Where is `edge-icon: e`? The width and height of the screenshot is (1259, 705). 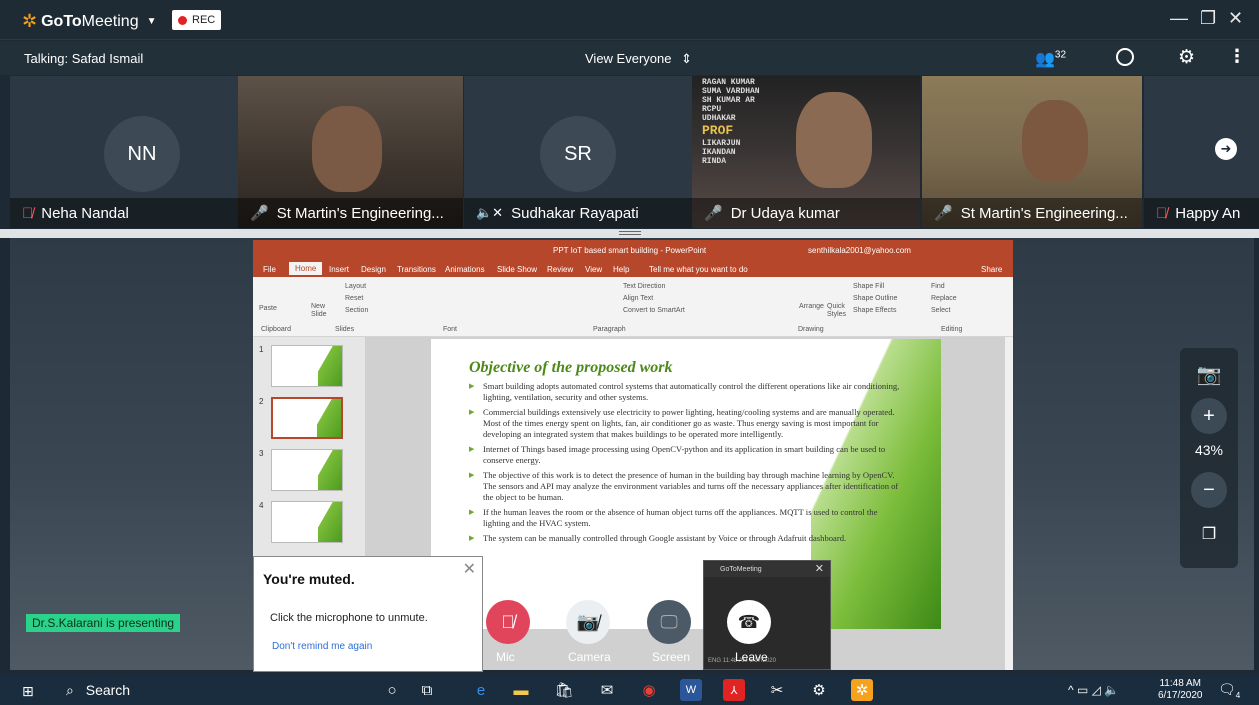 edge-icon: e is located at coordinates (481, 690).